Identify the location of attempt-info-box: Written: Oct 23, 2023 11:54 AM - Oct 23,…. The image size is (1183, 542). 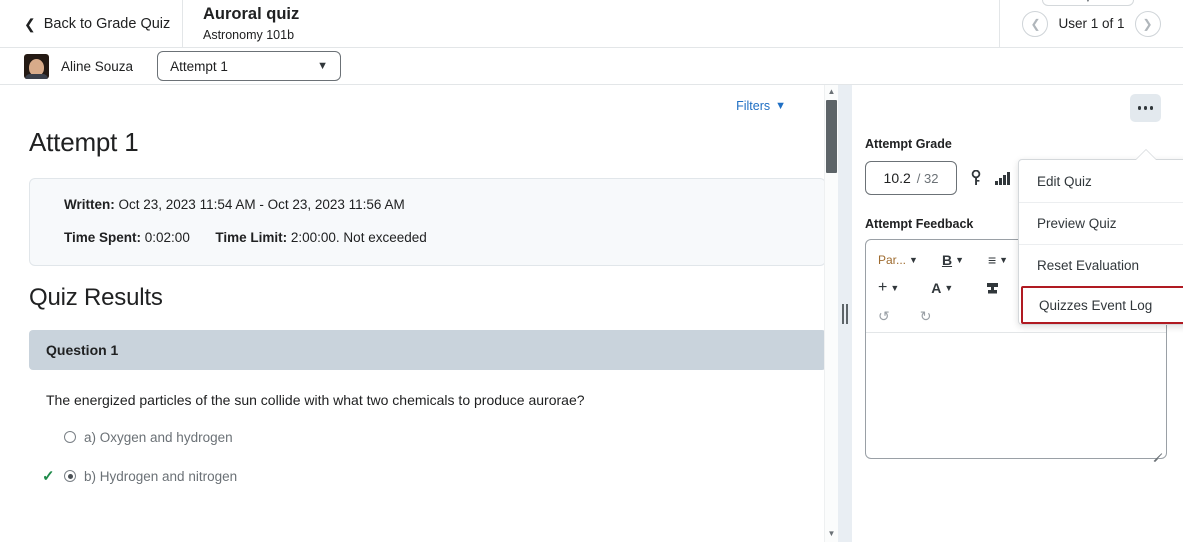
(427, 222).